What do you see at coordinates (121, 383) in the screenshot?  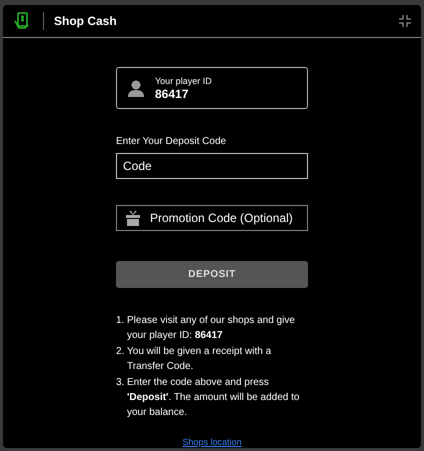 I see `step-number: 3.` at bounding box center [121, 383].